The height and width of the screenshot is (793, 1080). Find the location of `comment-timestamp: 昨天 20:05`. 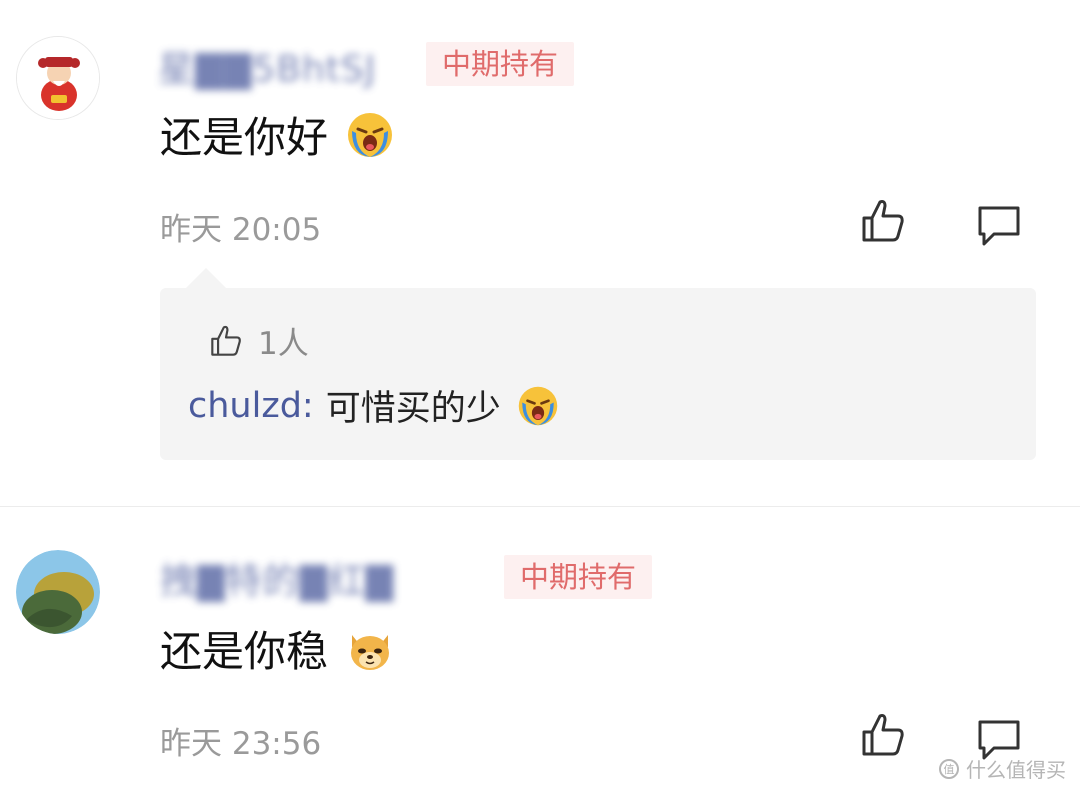

comment-timestamp: 昨天 20:05 is located at coordinates (241, 230).